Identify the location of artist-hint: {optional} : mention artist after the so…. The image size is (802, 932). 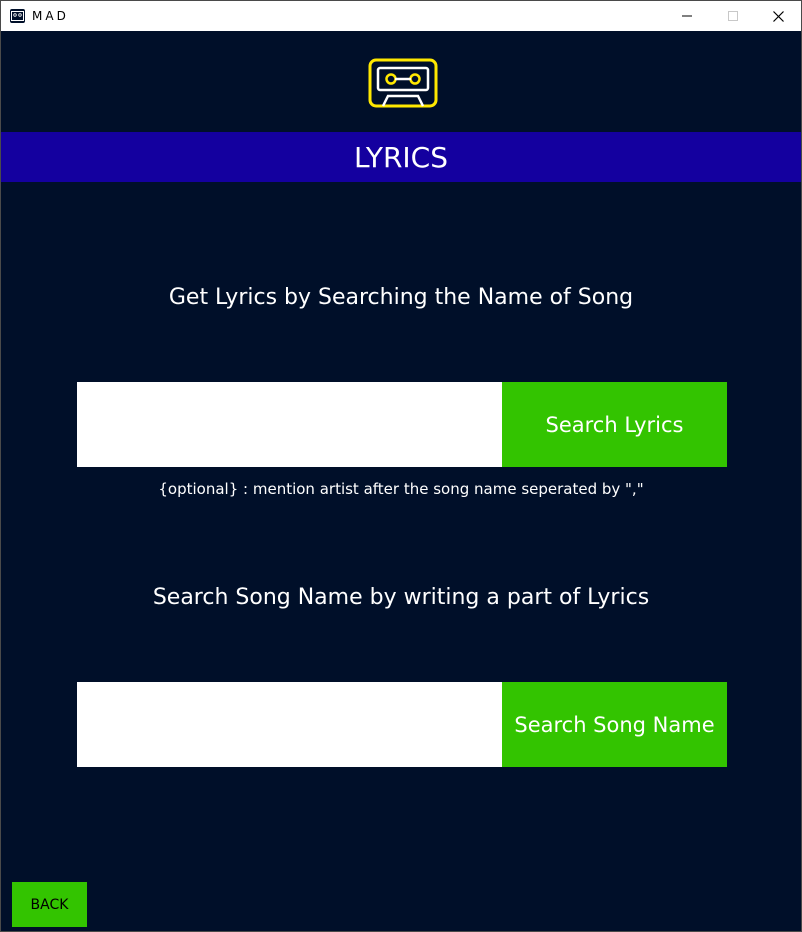
(401, 489).